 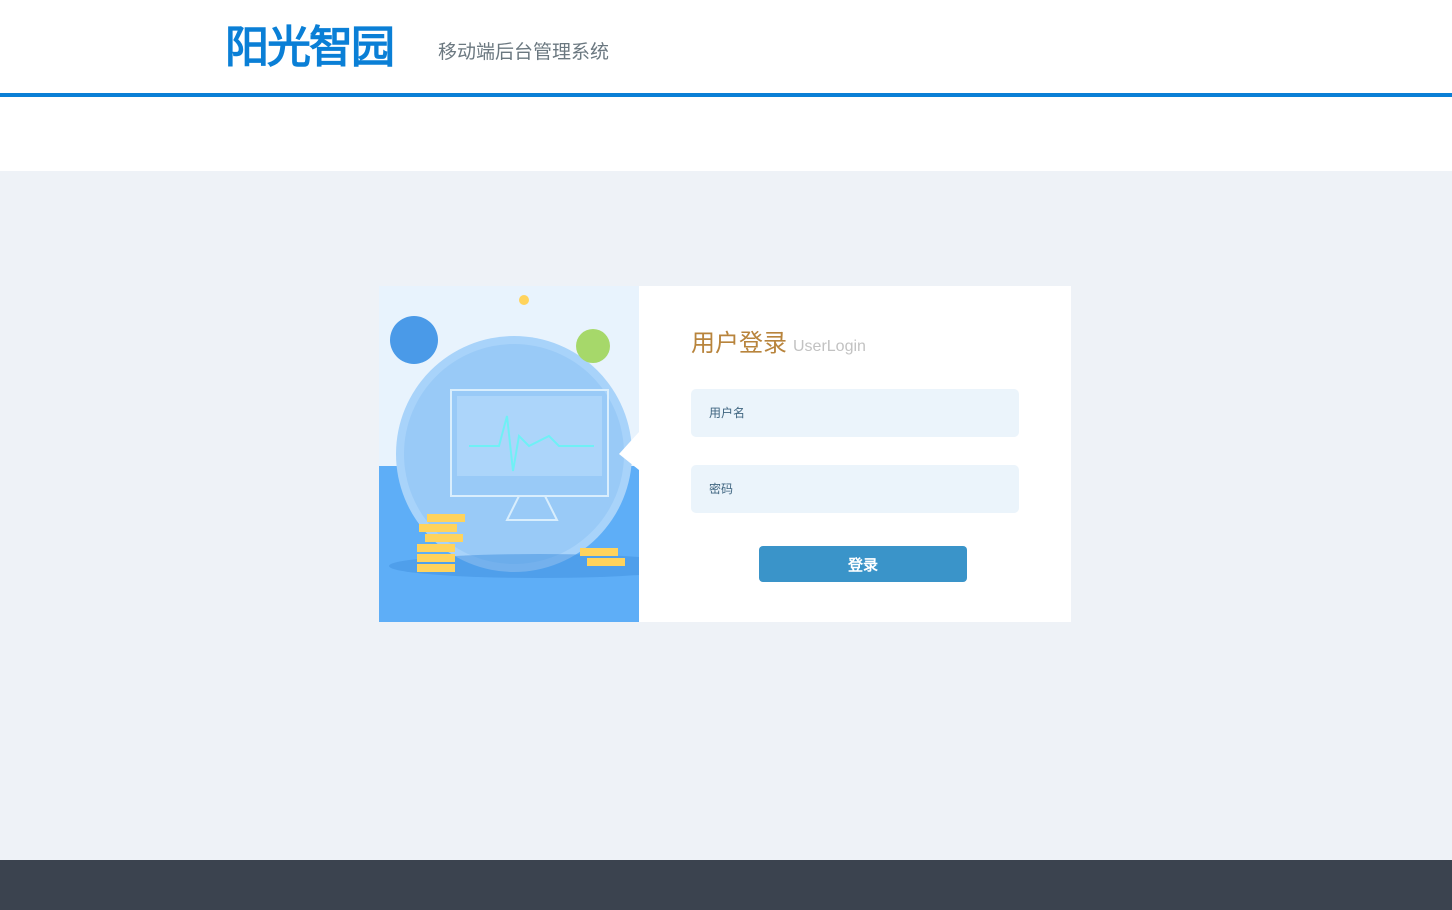 I want to click on system-subtitle: 移动端后台管理系统, so click(x=524, y=52).